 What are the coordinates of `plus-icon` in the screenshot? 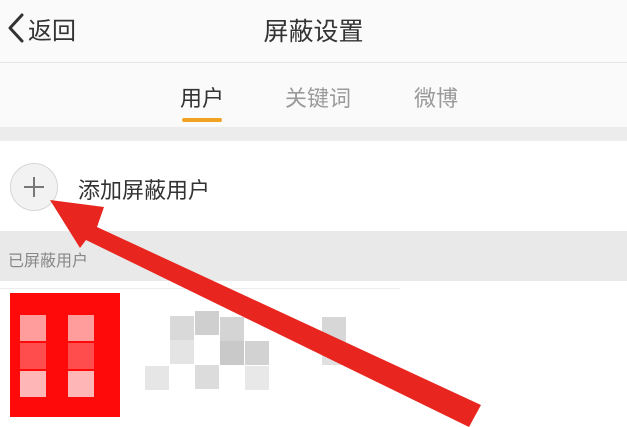 It's located at (34, 187).